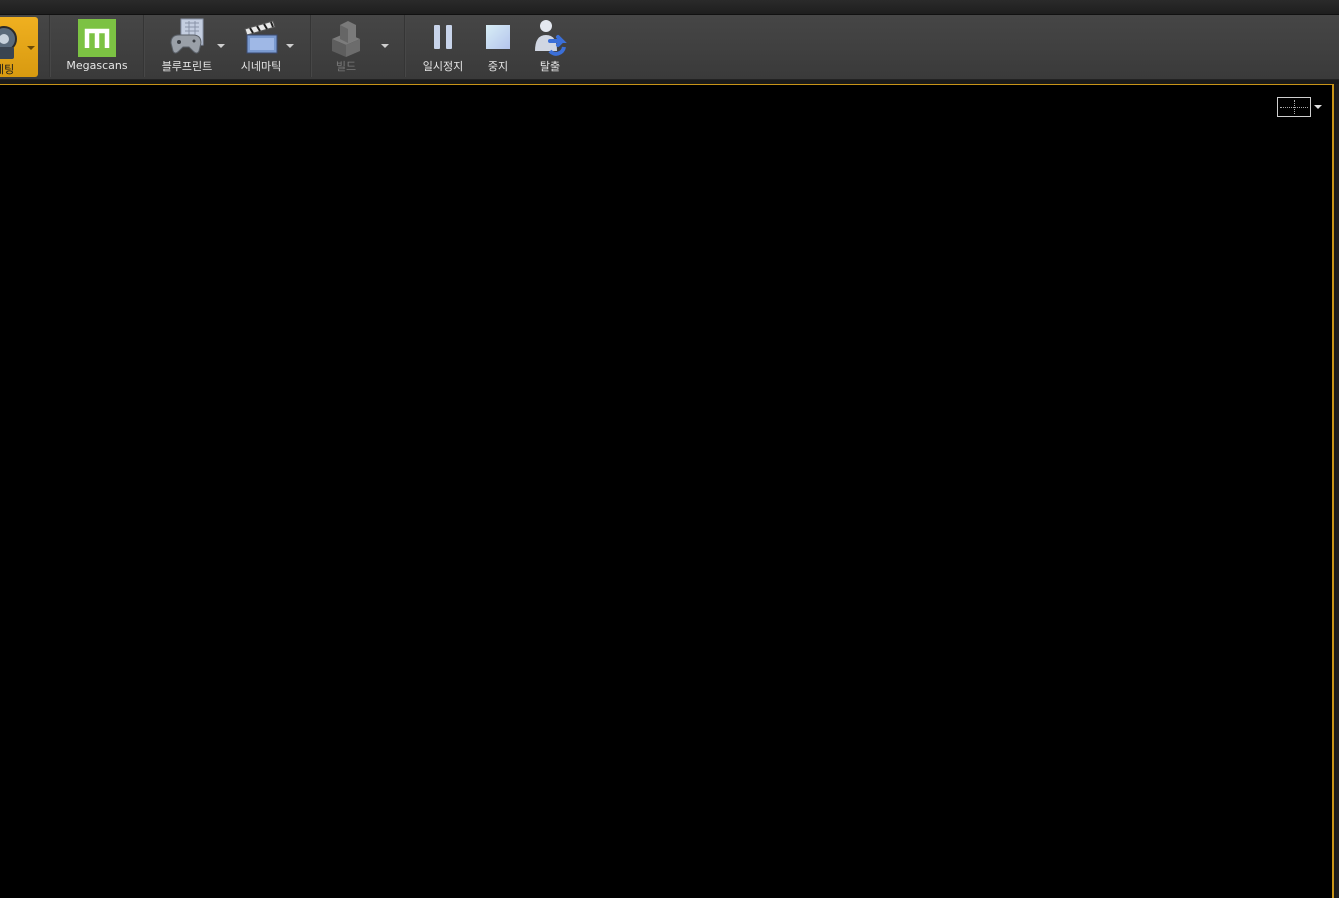 The height and width of the screenshot is (898, 1339). What do you see at coordinates (261, 66) in the screenshot?
I see `cinematics-label: 시네마틱` at bounding box center [261, 66].